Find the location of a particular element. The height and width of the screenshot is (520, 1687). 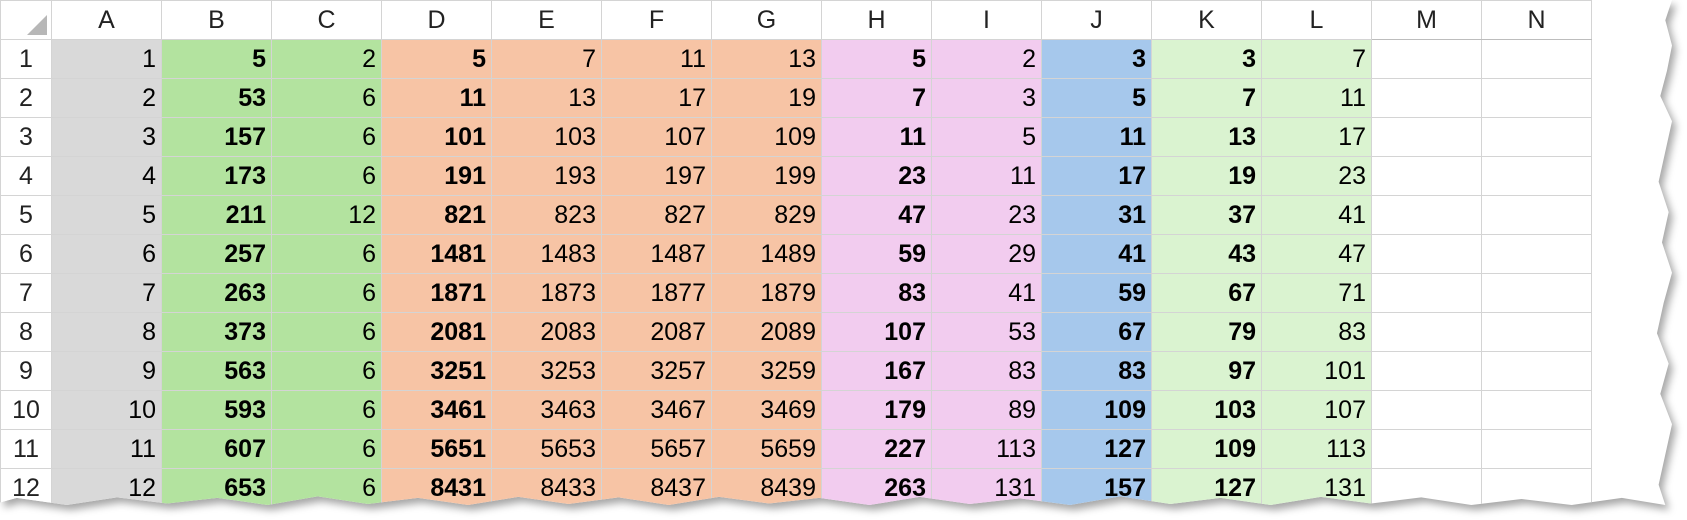

cell-c7: 6 is located at coordinates (326, 293).